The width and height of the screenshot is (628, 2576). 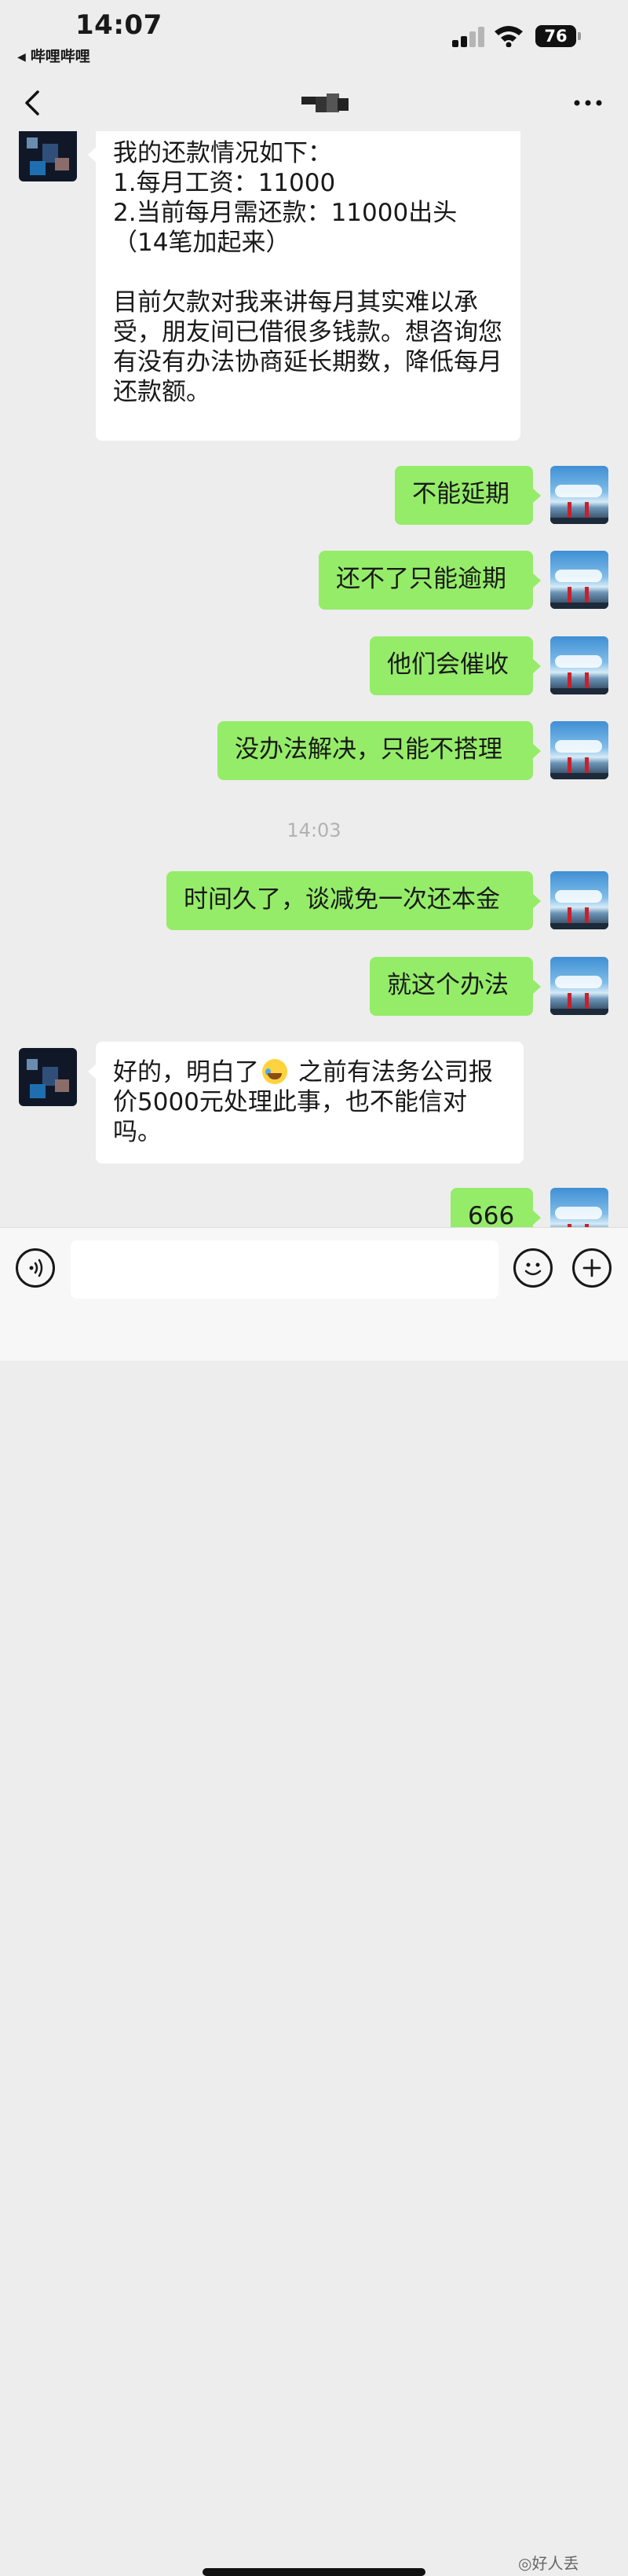 I want to click on back-to-app-link: ◀ 哔哩哔哩, so click(x=53, y=55).